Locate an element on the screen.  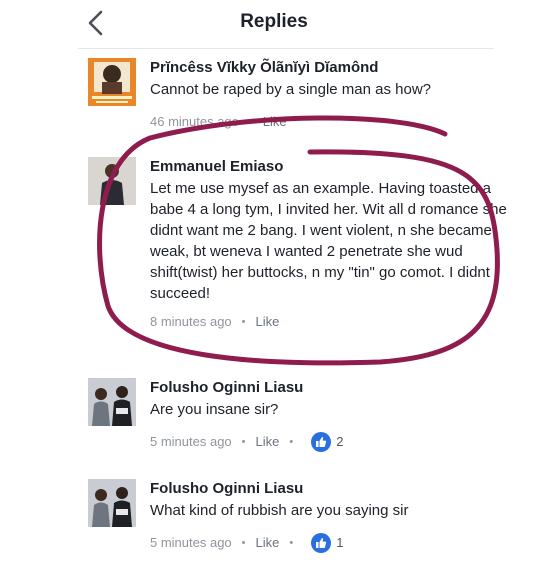
commenter-name: Prĭncêss Vĭkky Õlãnĭyì Dĭamônd is located at coordinates (335, 67).